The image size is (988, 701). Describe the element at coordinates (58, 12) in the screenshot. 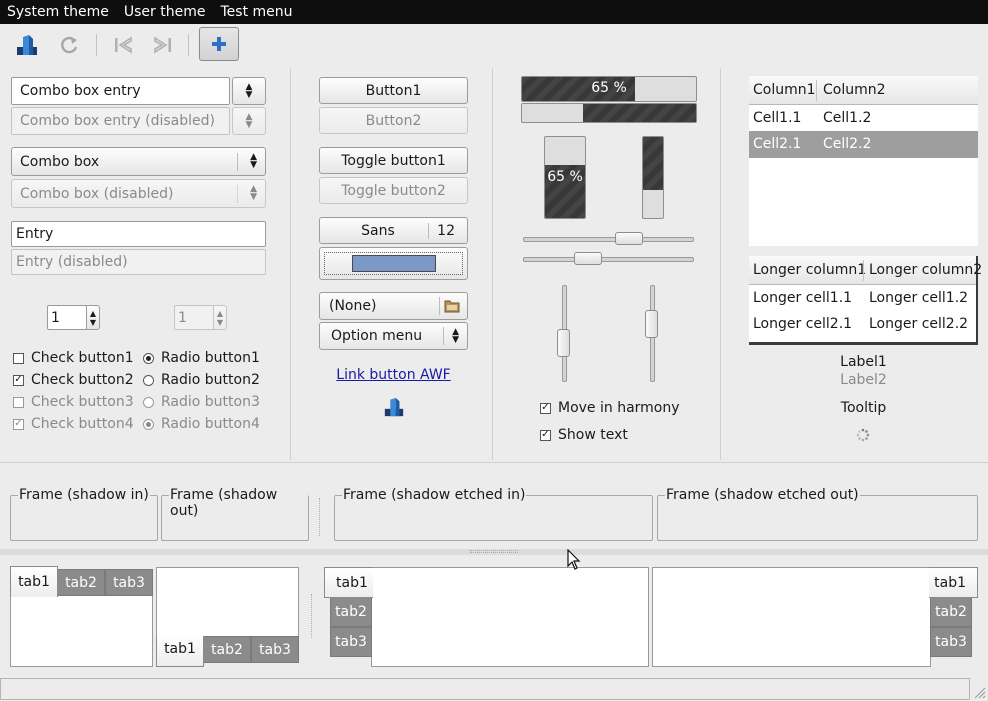

I see `menu-system-theme: System theme` at that location.